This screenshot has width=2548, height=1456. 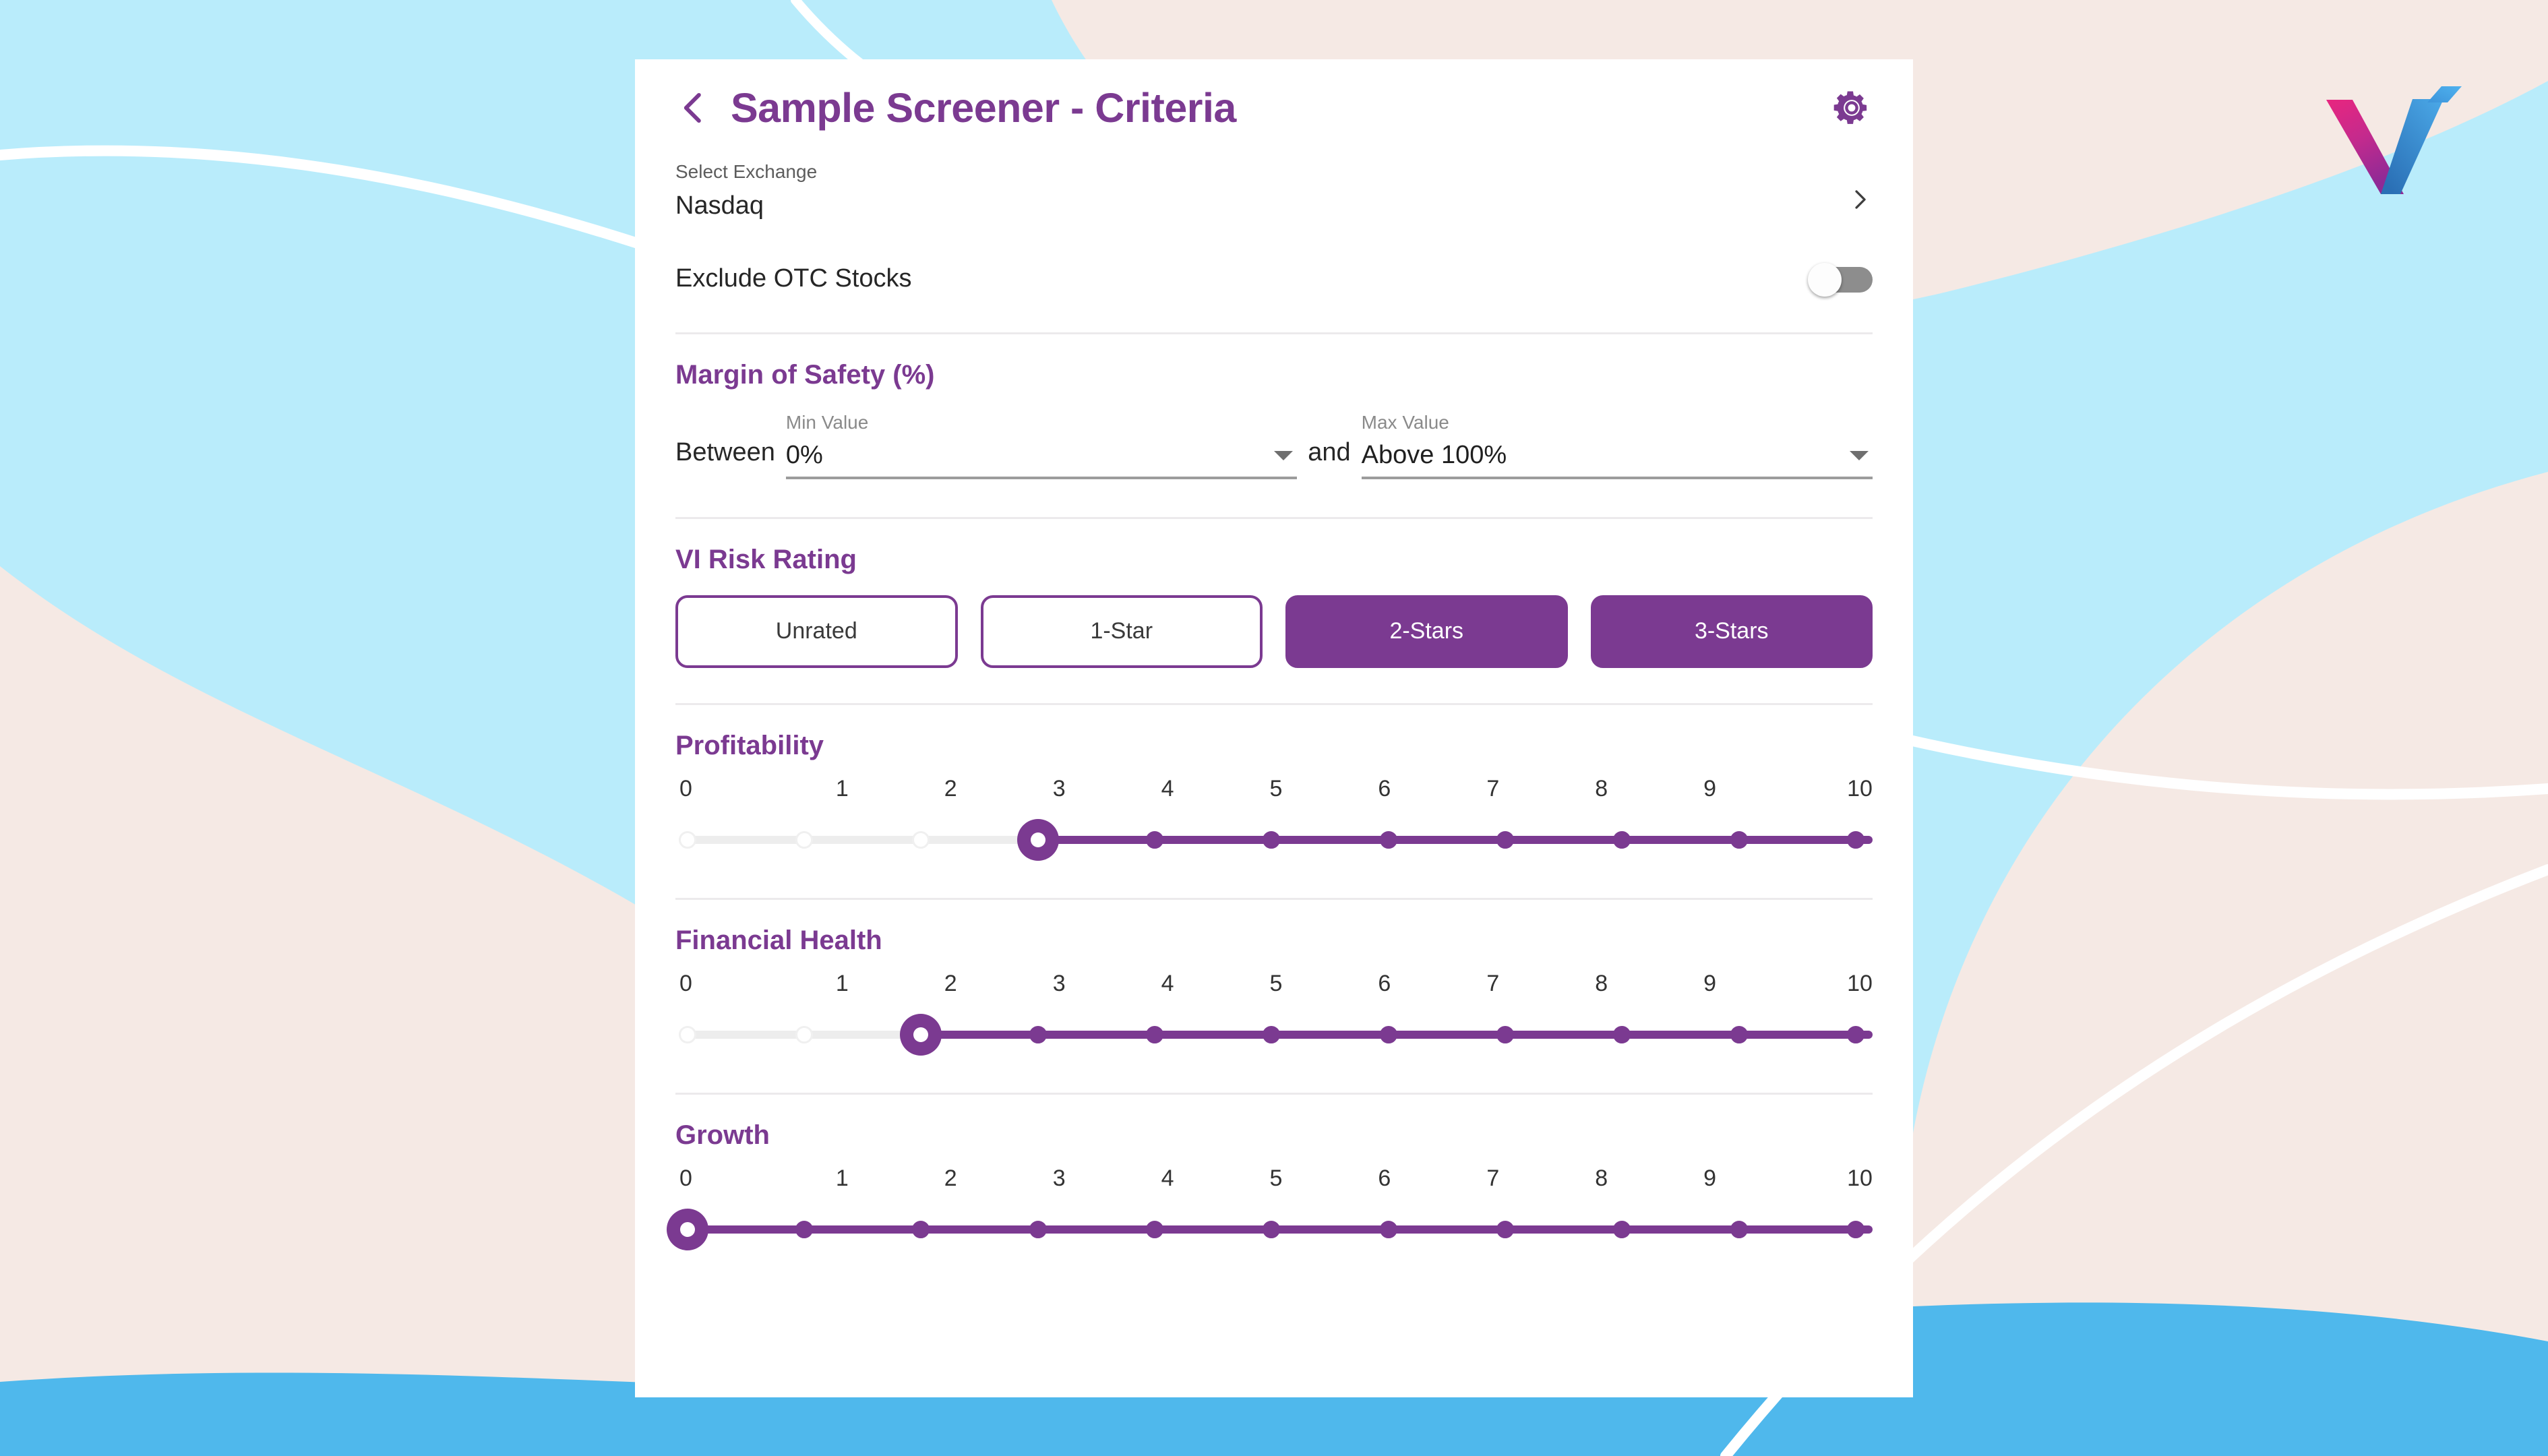 What do you see at coordinates (1617, 445) in the screenshot?
I see `max-value-select: Max Value Above 100%` at bounding box center [1617, 445].